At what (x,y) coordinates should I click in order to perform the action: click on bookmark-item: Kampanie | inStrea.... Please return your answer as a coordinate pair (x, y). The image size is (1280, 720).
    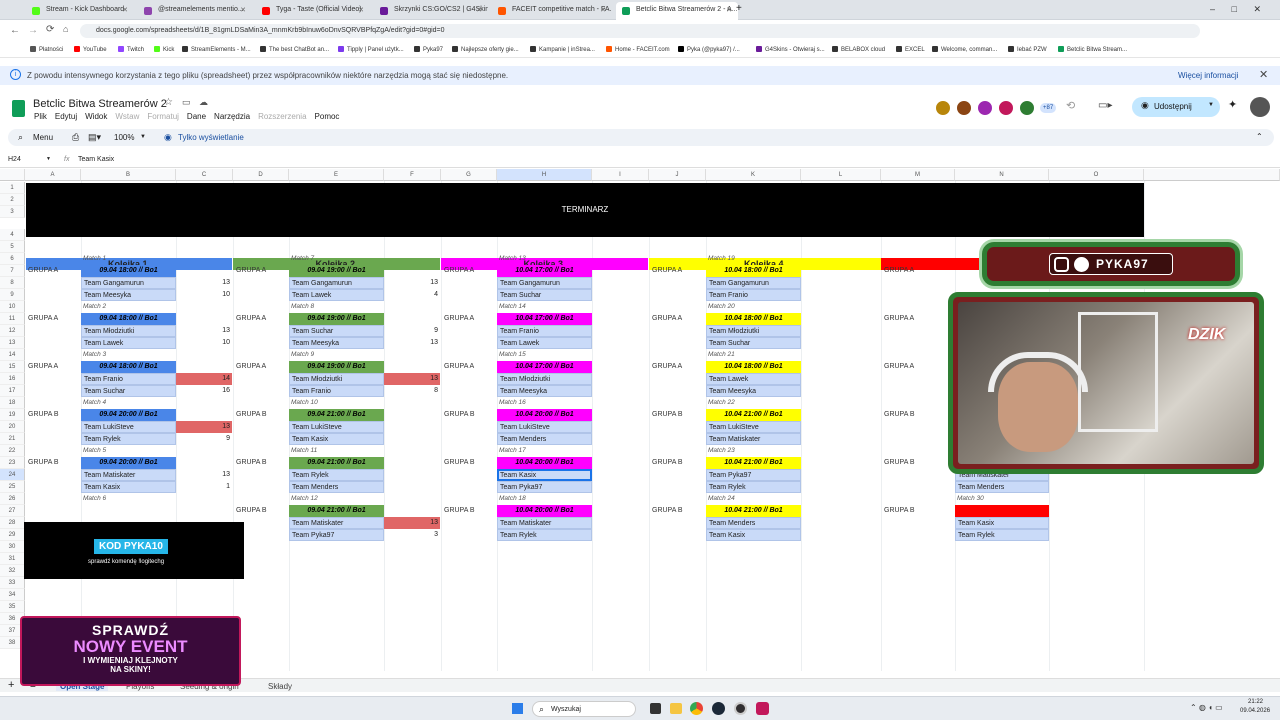
    Looking at the image, I should click on (562, 49).